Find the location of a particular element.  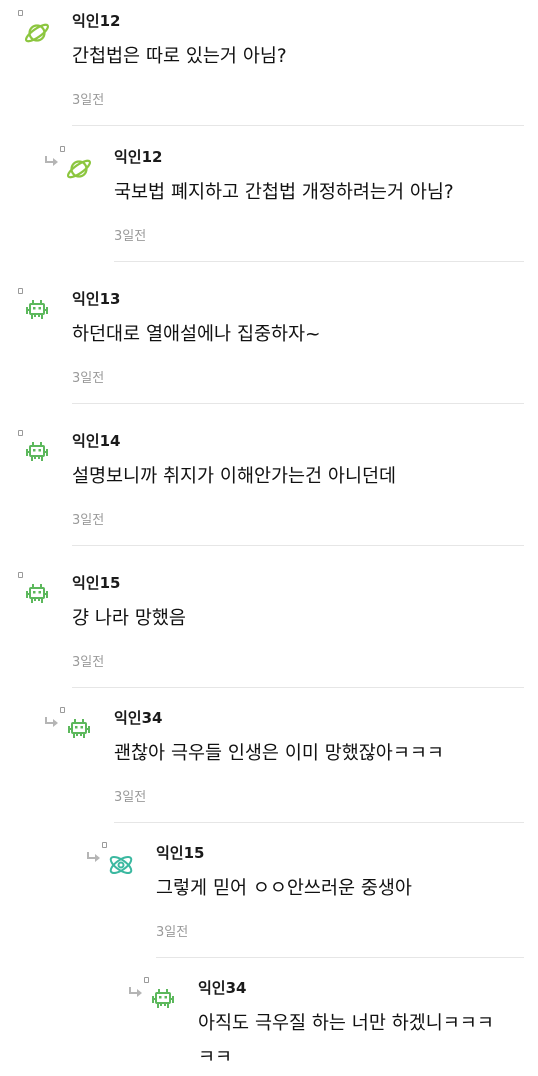

comment-author: 익인14 is located at coordinates (96, 440).